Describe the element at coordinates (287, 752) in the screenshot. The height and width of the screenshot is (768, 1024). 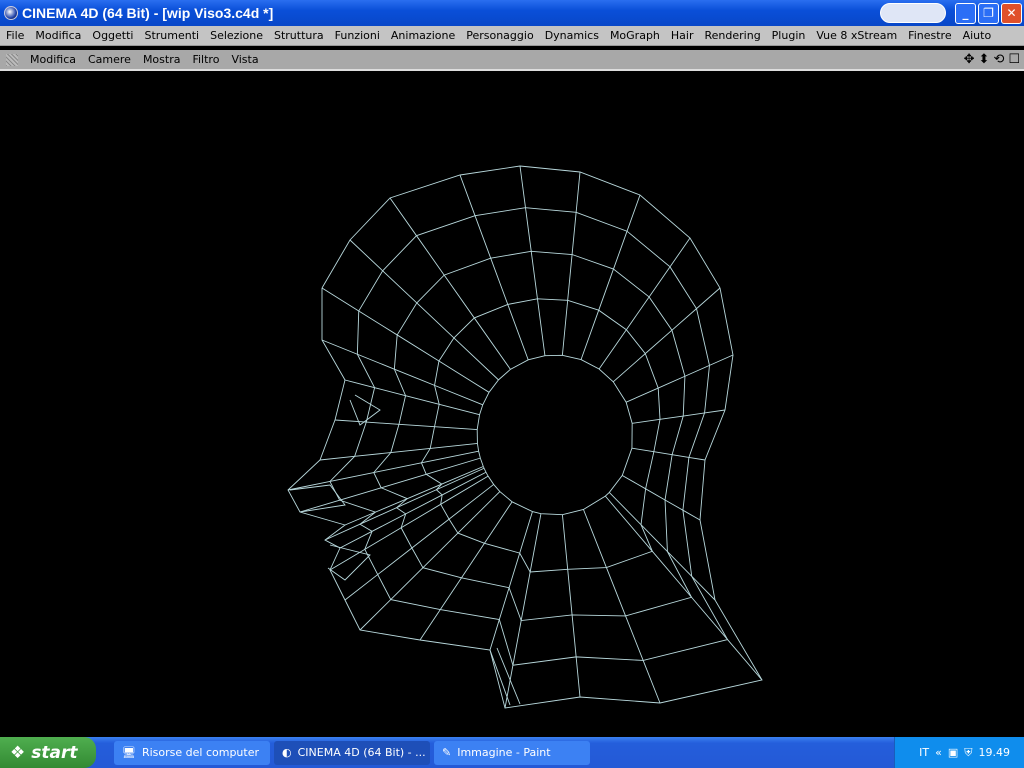
I see `cinema4d-icon: ◐` at that location.